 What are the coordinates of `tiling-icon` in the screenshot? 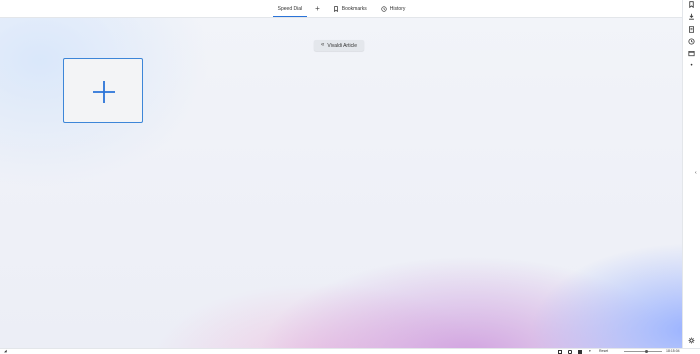 It's located at (570, 351).